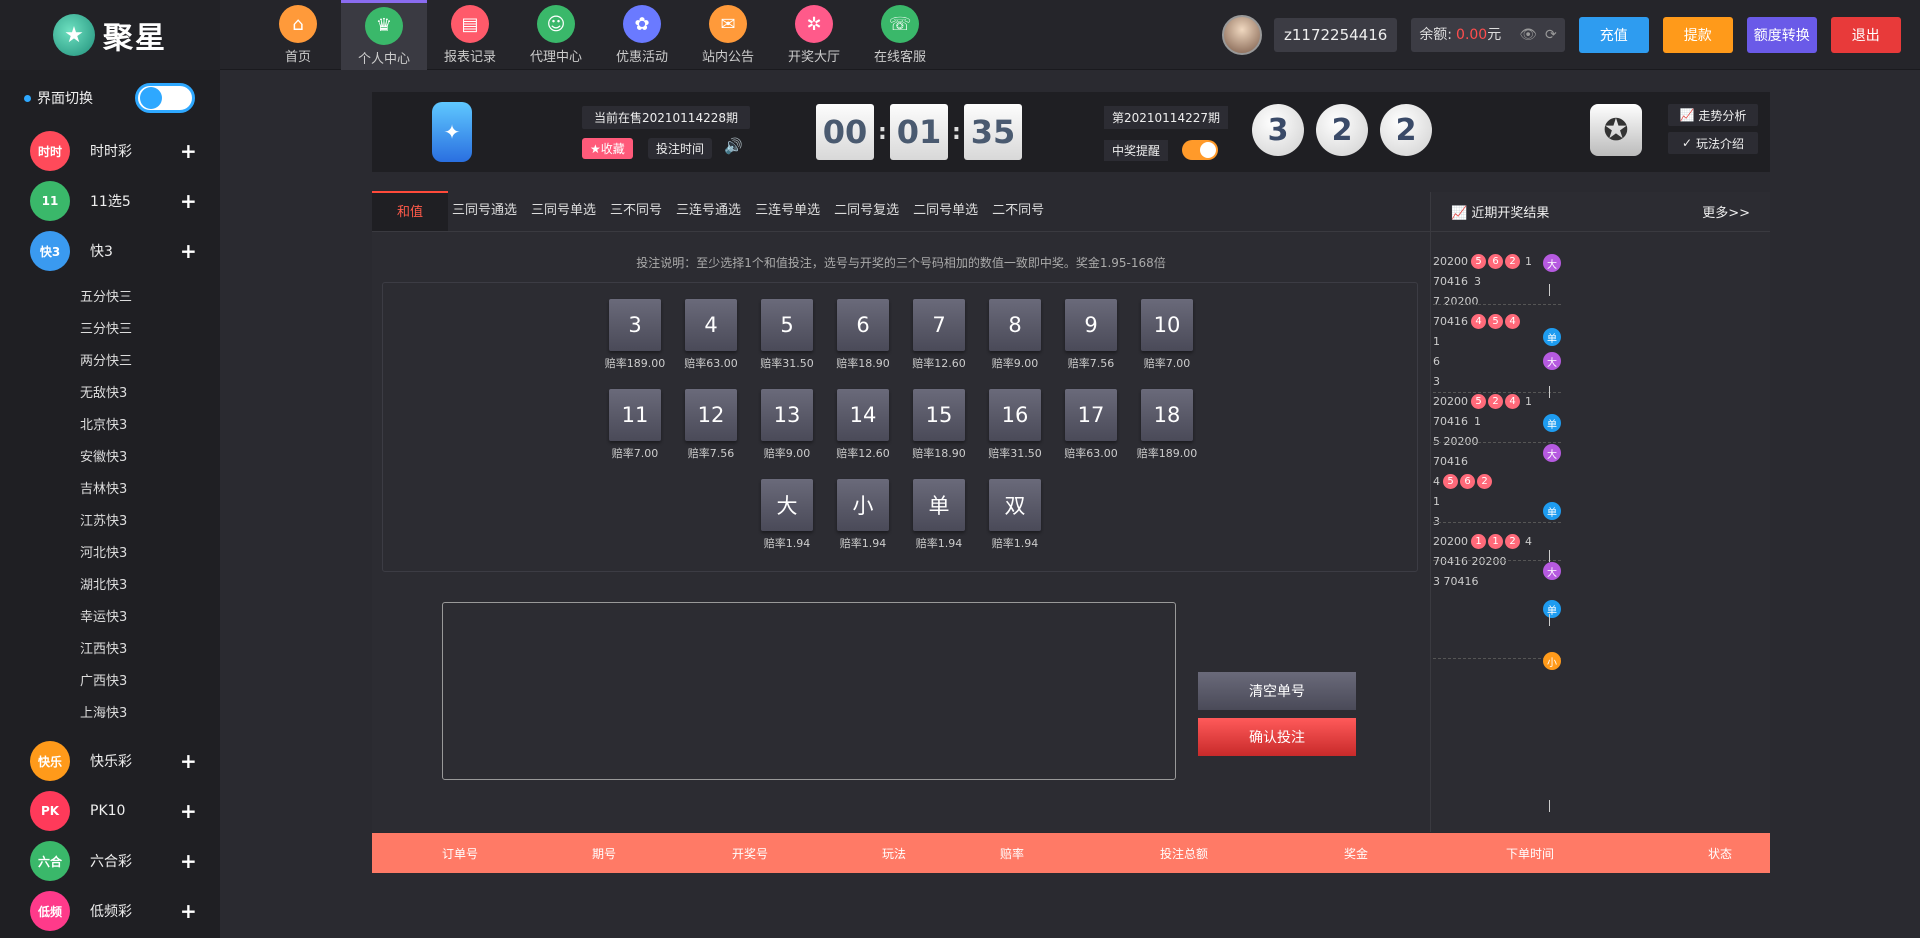 Image resolution: width=1920 pixels, height=938 pixels. I want to click on sidebar-category: 时时 时时彩 +, so click(110, 151).